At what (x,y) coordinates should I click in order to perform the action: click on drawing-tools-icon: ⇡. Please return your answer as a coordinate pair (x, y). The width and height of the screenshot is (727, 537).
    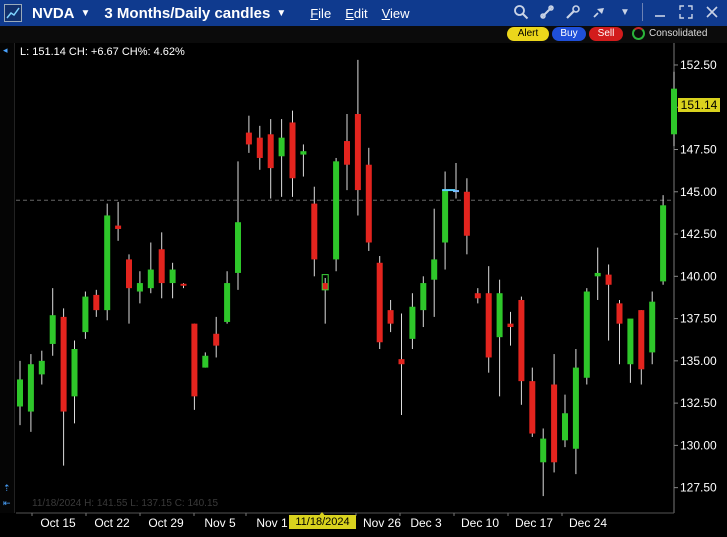
    Looking at the image, I should click on (7, 488).